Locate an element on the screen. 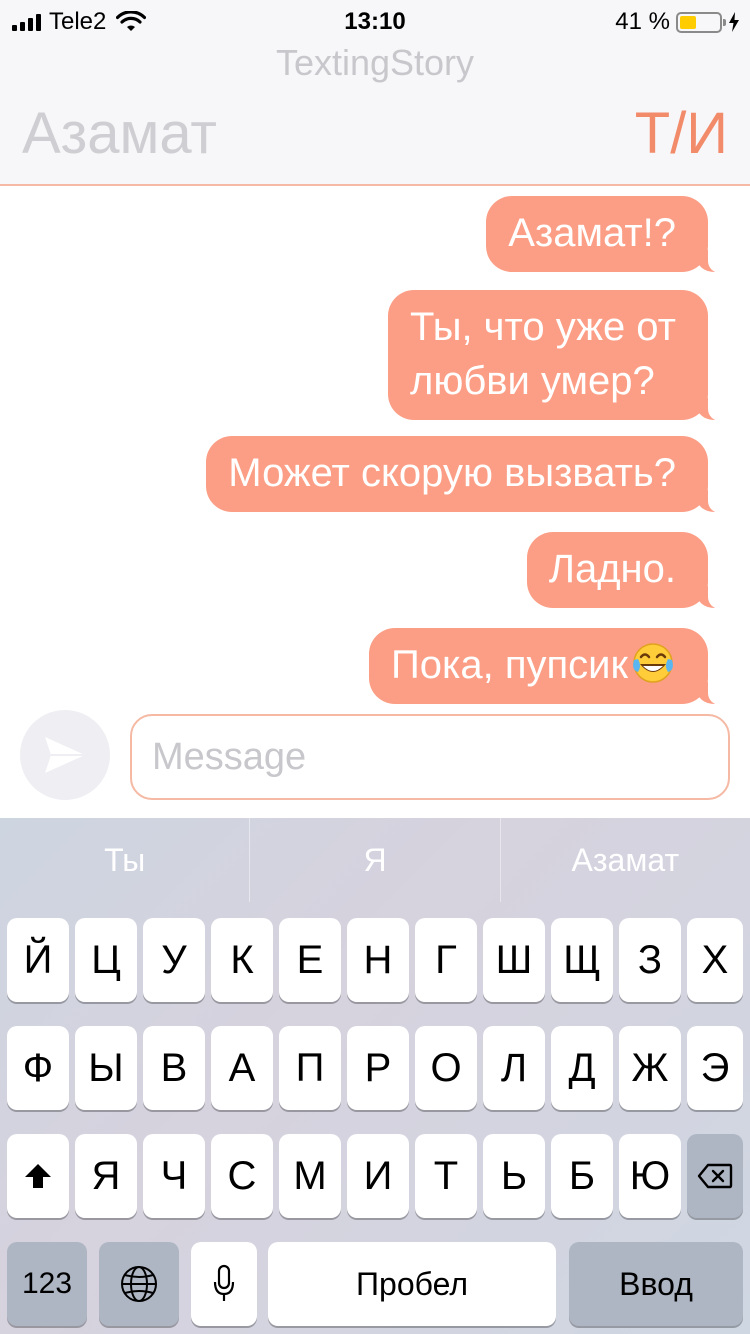 The width and height of the screenshot is (750, 1334). send-icon is located at coordinates (65, 755).